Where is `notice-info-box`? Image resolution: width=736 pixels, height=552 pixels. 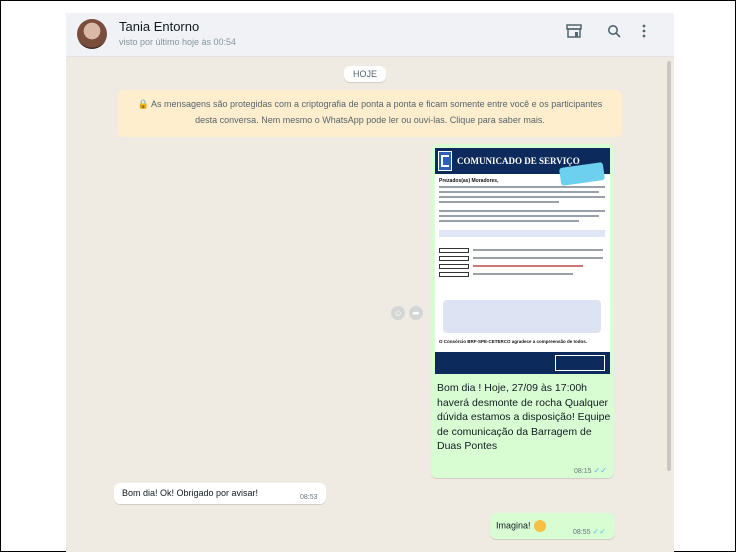
notice-info-box is located at coordinates (522, 316).